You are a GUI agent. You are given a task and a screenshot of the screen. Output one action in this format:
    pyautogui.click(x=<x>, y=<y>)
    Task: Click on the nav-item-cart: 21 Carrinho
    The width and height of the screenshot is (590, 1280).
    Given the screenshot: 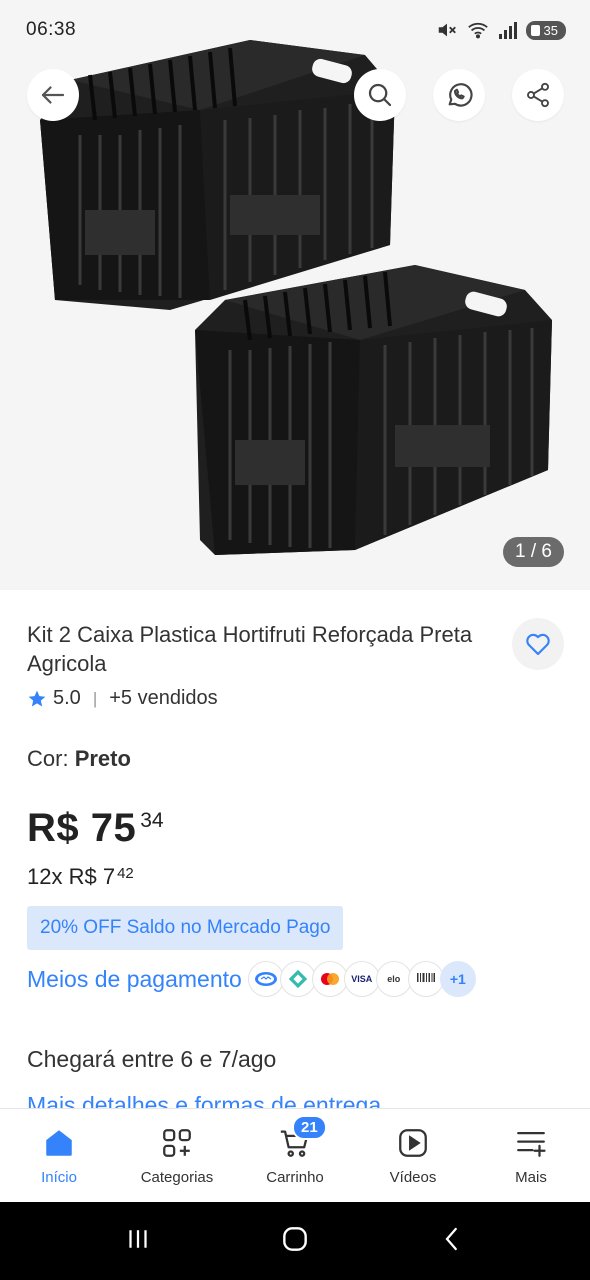 What is the action you would take?
    pyautogui.click(x=295, y=1155)
    